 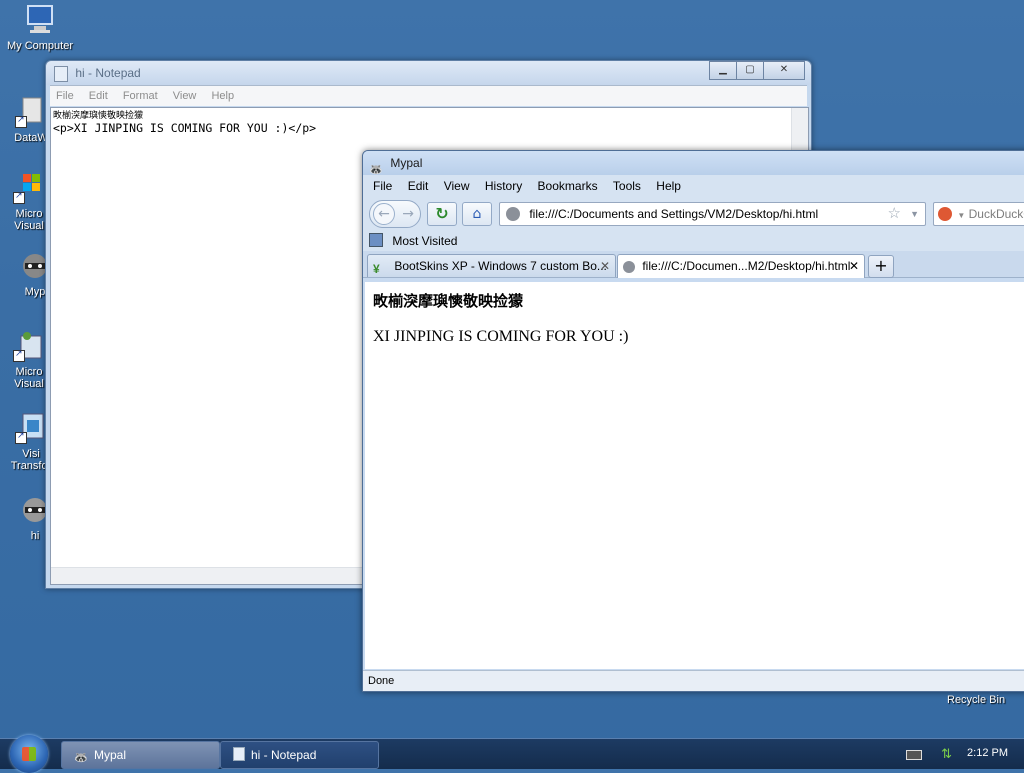 I want to click on back-forward-group: ← →, so click(x=395, y=214).